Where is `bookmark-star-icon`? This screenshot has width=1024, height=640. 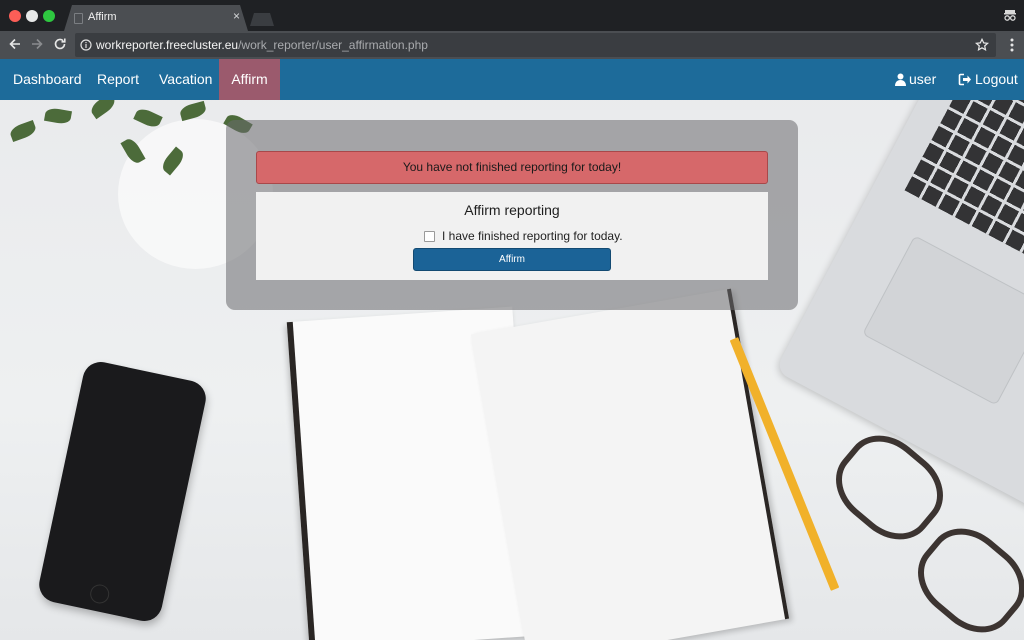 bookmark-star-icon is located at coordinates (982, 45).